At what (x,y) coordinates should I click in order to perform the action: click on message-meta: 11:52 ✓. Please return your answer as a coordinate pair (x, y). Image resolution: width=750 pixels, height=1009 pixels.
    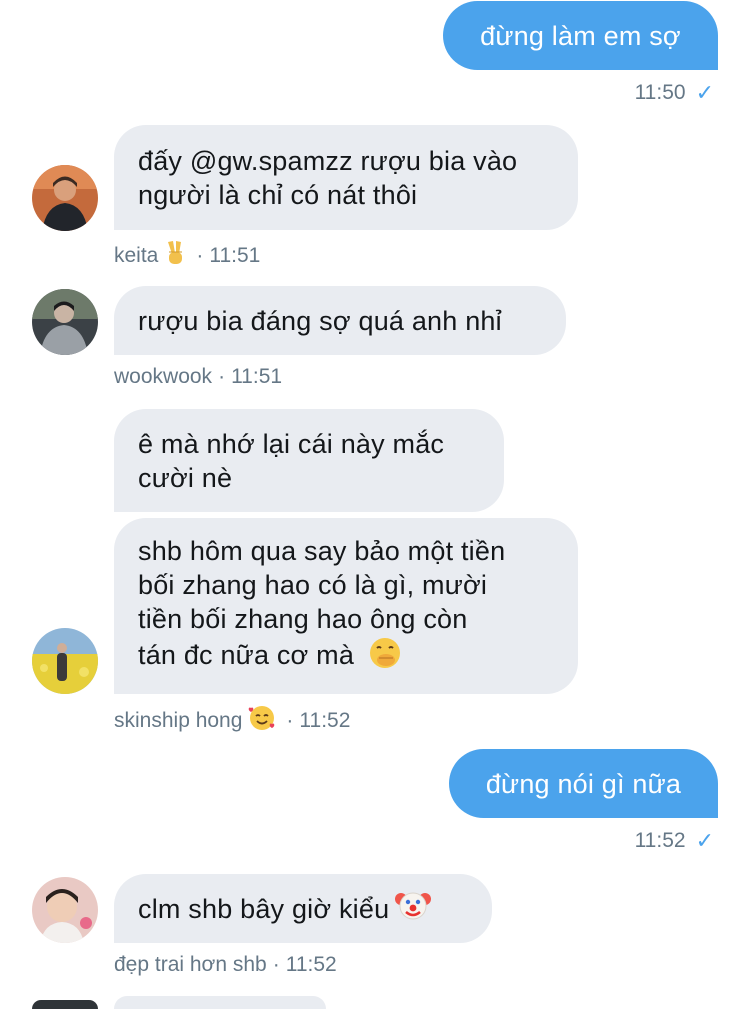
    Looking at the image, I should click on (674, 841).